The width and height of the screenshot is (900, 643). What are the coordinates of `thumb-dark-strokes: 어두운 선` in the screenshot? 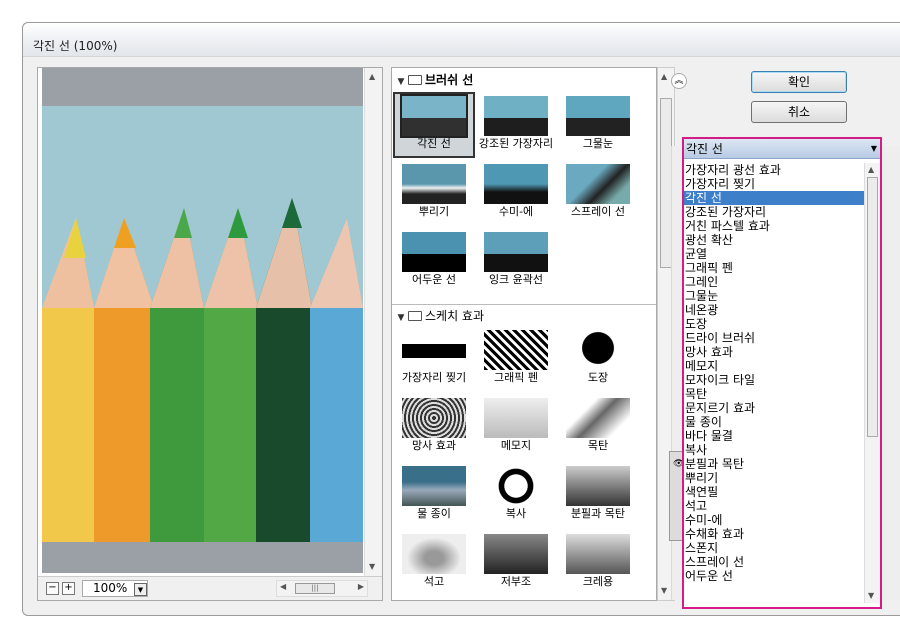 It's located at (434, 259).